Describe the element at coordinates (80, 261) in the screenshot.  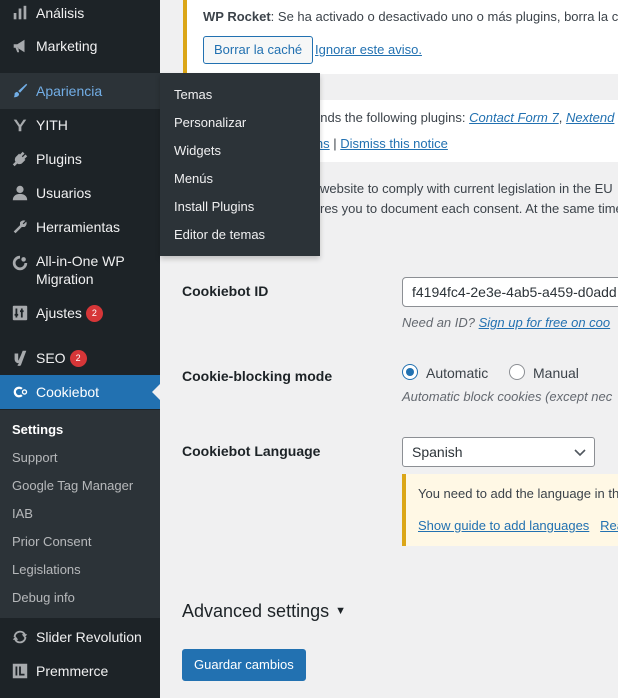
I see `sidebar-item-label: All-in-One WP` at that location.